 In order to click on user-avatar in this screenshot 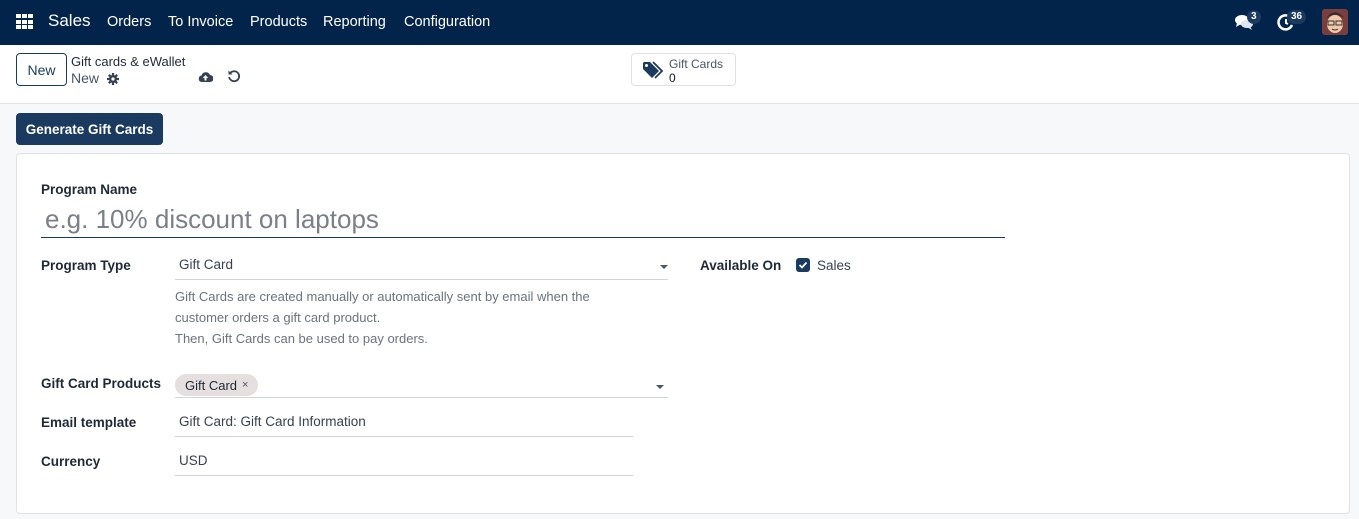, I will do `click(1335, 22)`.